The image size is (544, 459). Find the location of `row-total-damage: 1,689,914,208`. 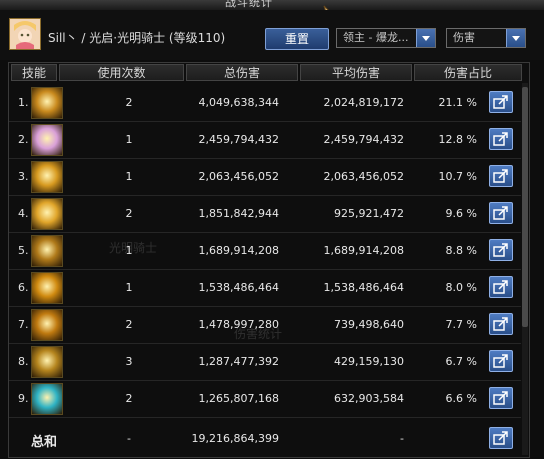

row-total-damage: 1,689,914,208 is located at coordinates (238, 250).